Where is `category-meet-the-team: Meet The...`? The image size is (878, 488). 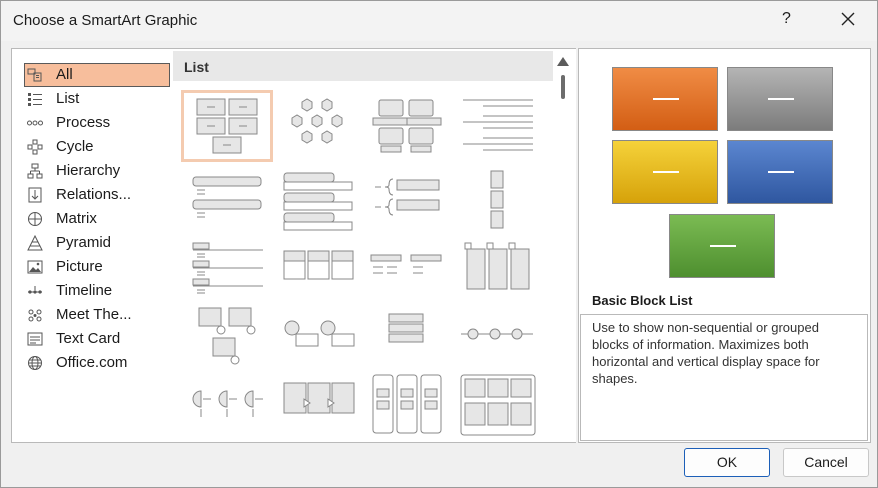 category-meet-the-team: Meet The... is located at coordinates (97, 315).